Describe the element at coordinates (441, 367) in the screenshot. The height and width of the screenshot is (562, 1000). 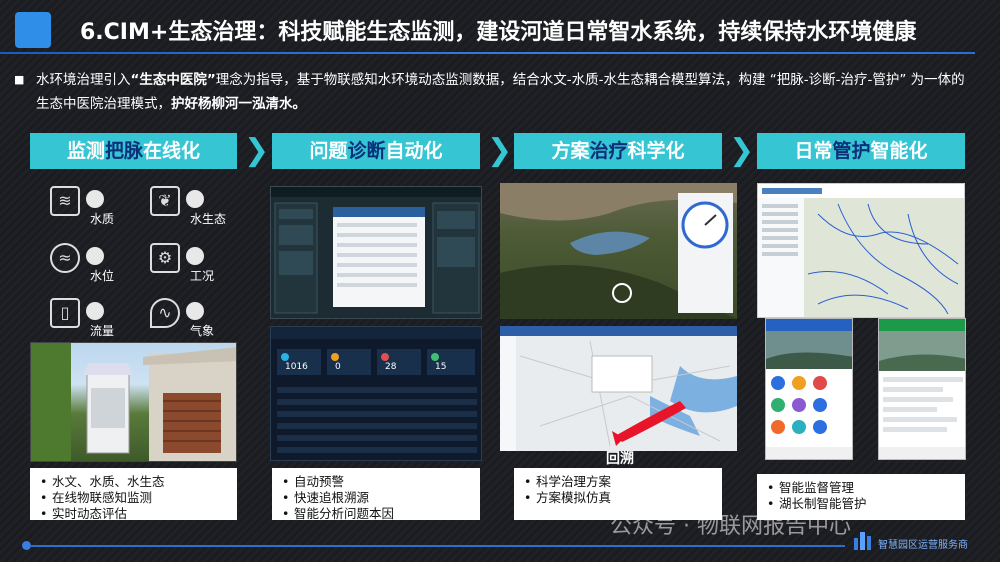
I see `stat-value: 15` at that location.